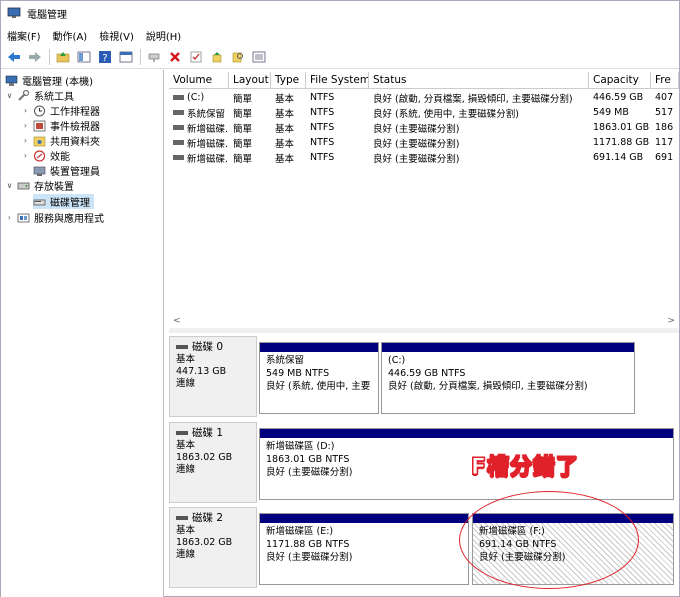 Image resolution: width=680 pixels, height=597 pixels. I want to click on connect-icon, so click(154, 57).